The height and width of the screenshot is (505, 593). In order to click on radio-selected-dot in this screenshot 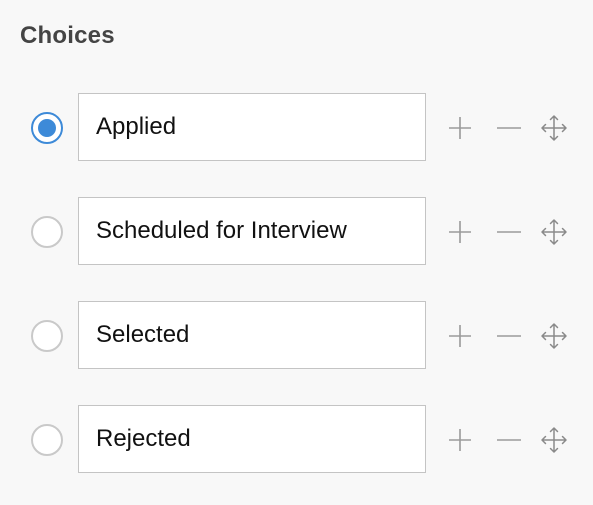, I will do `click(47, 128)`.